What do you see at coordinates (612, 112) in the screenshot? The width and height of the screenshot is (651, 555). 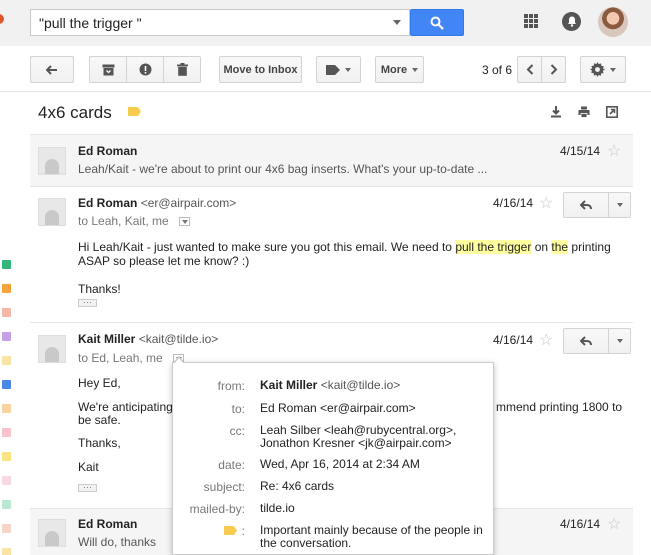 I see `new-window-icon` at bounding box center [612, 112].